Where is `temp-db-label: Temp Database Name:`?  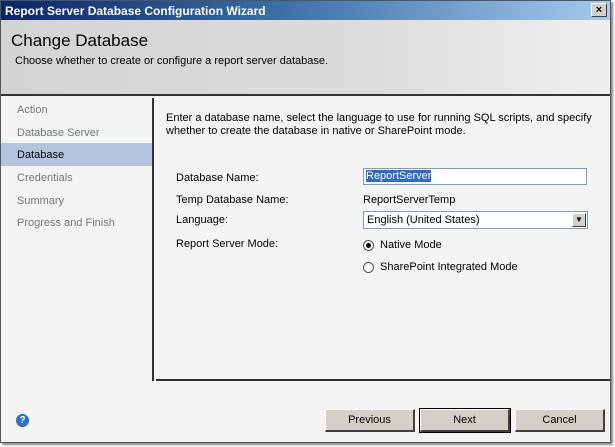
temp-db-label: Temp Database Name: is located at coordinates (232, 200).